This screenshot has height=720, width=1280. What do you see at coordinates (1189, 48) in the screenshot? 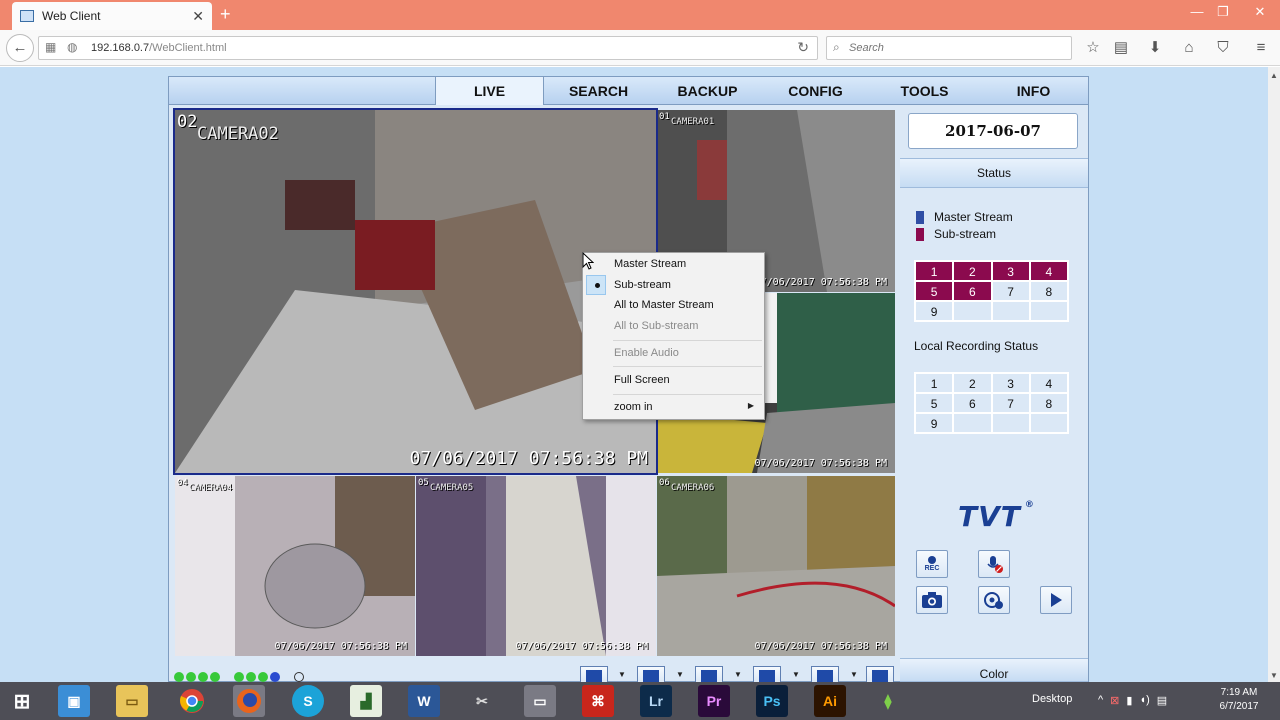
I see `home-icon: ⌂` at bounding box center [1189, 48].